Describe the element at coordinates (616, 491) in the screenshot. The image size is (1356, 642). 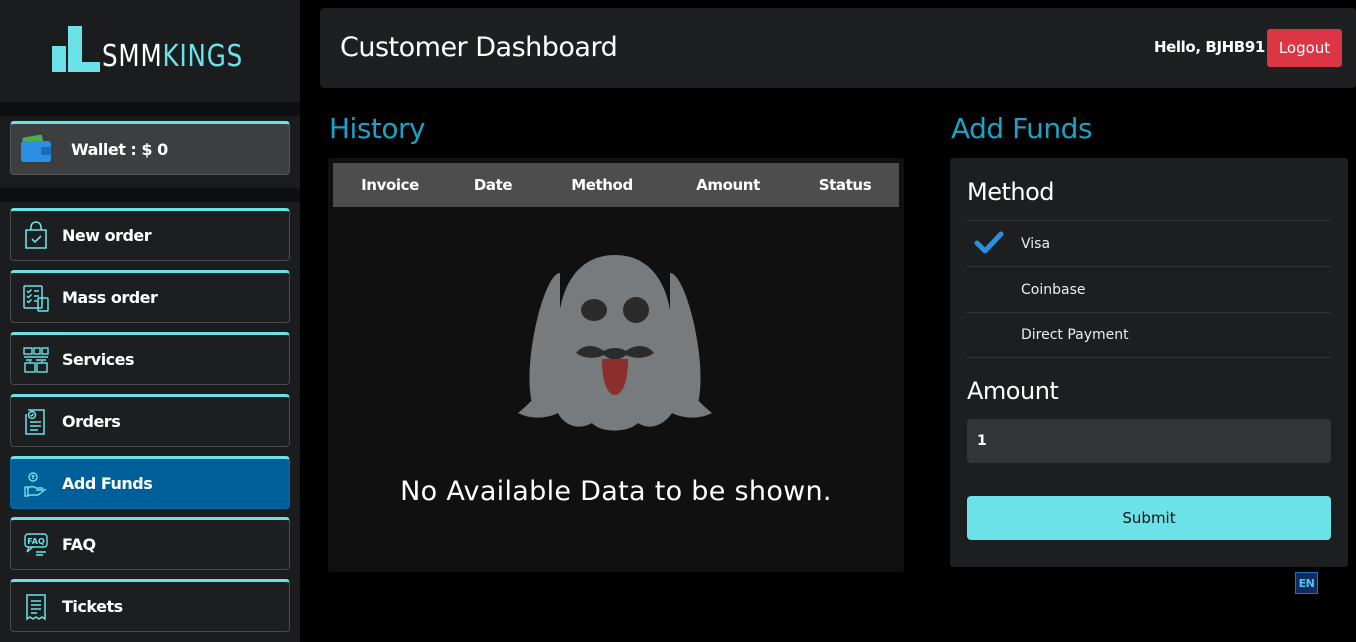
I see `empty-state-message: No Available Data to be shown.` at that location.